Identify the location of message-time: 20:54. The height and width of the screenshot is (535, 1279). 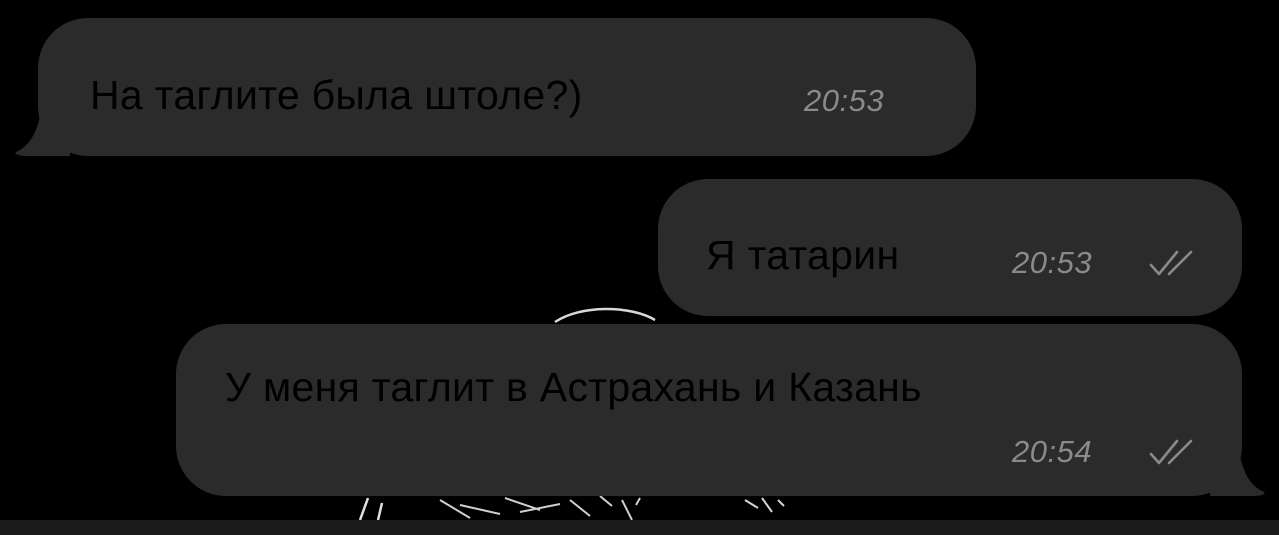
(1052, 451).